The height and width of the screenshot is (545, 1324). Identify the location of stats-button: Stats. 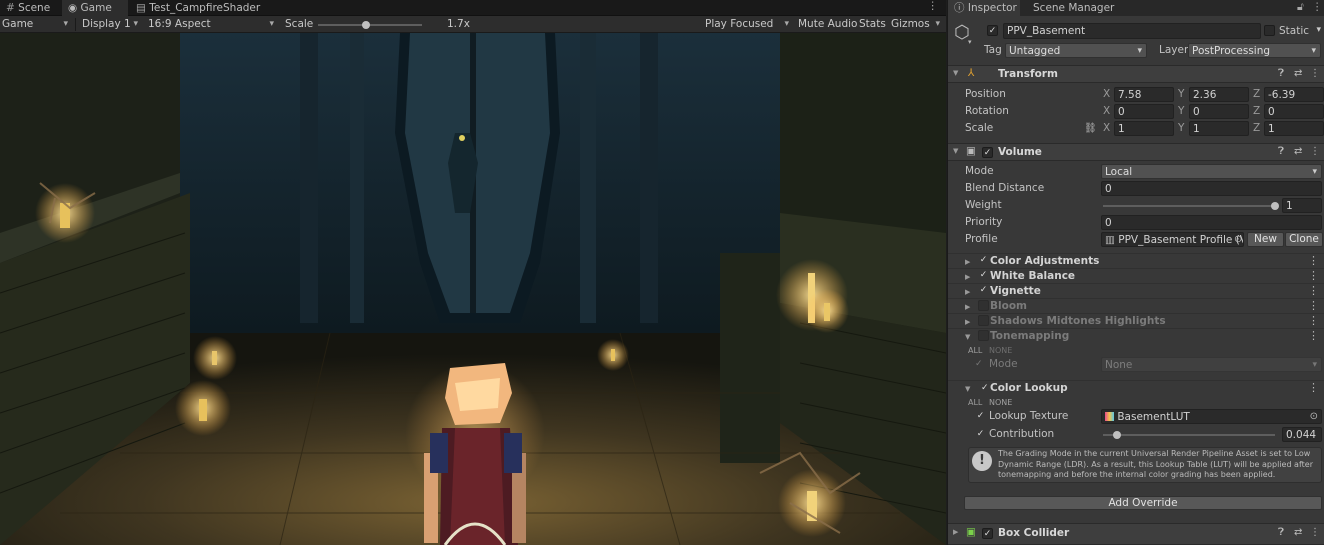
(872, 24).